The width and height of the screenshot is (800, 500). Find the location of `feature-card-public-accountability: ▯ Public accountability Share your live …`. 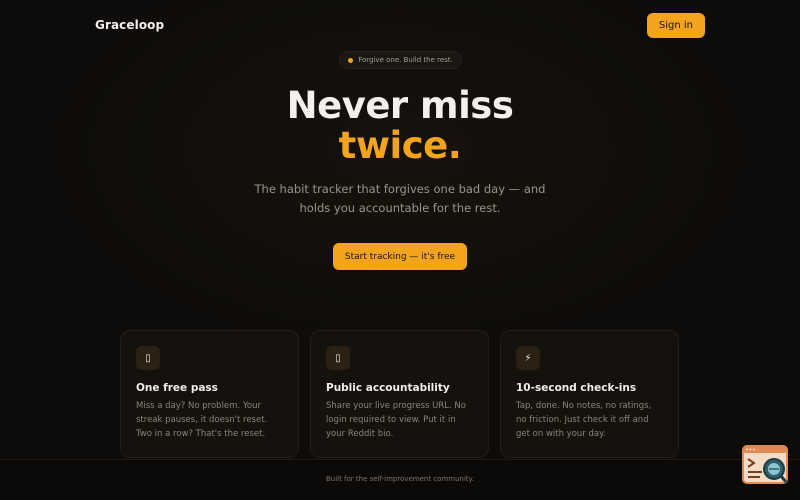

feature-card-public-accountability: ▯ Public accountability Share your live … is located at coordinates (399, 394).